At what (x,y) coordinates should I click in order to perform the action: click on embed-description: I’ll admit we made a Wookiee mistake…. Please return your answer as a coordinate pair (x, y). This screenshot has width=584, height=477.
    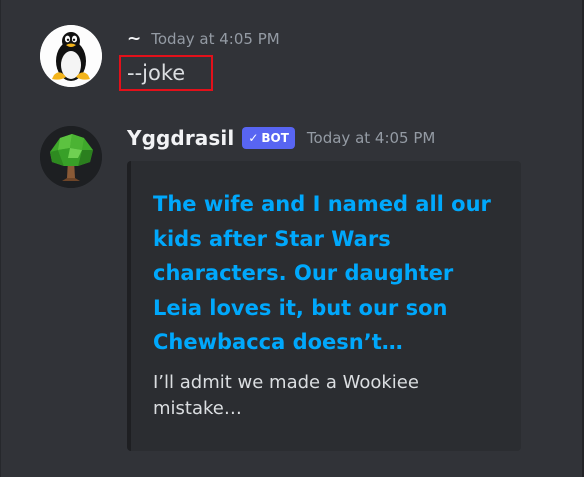
    Looking at the image, I should click on (286, 395).